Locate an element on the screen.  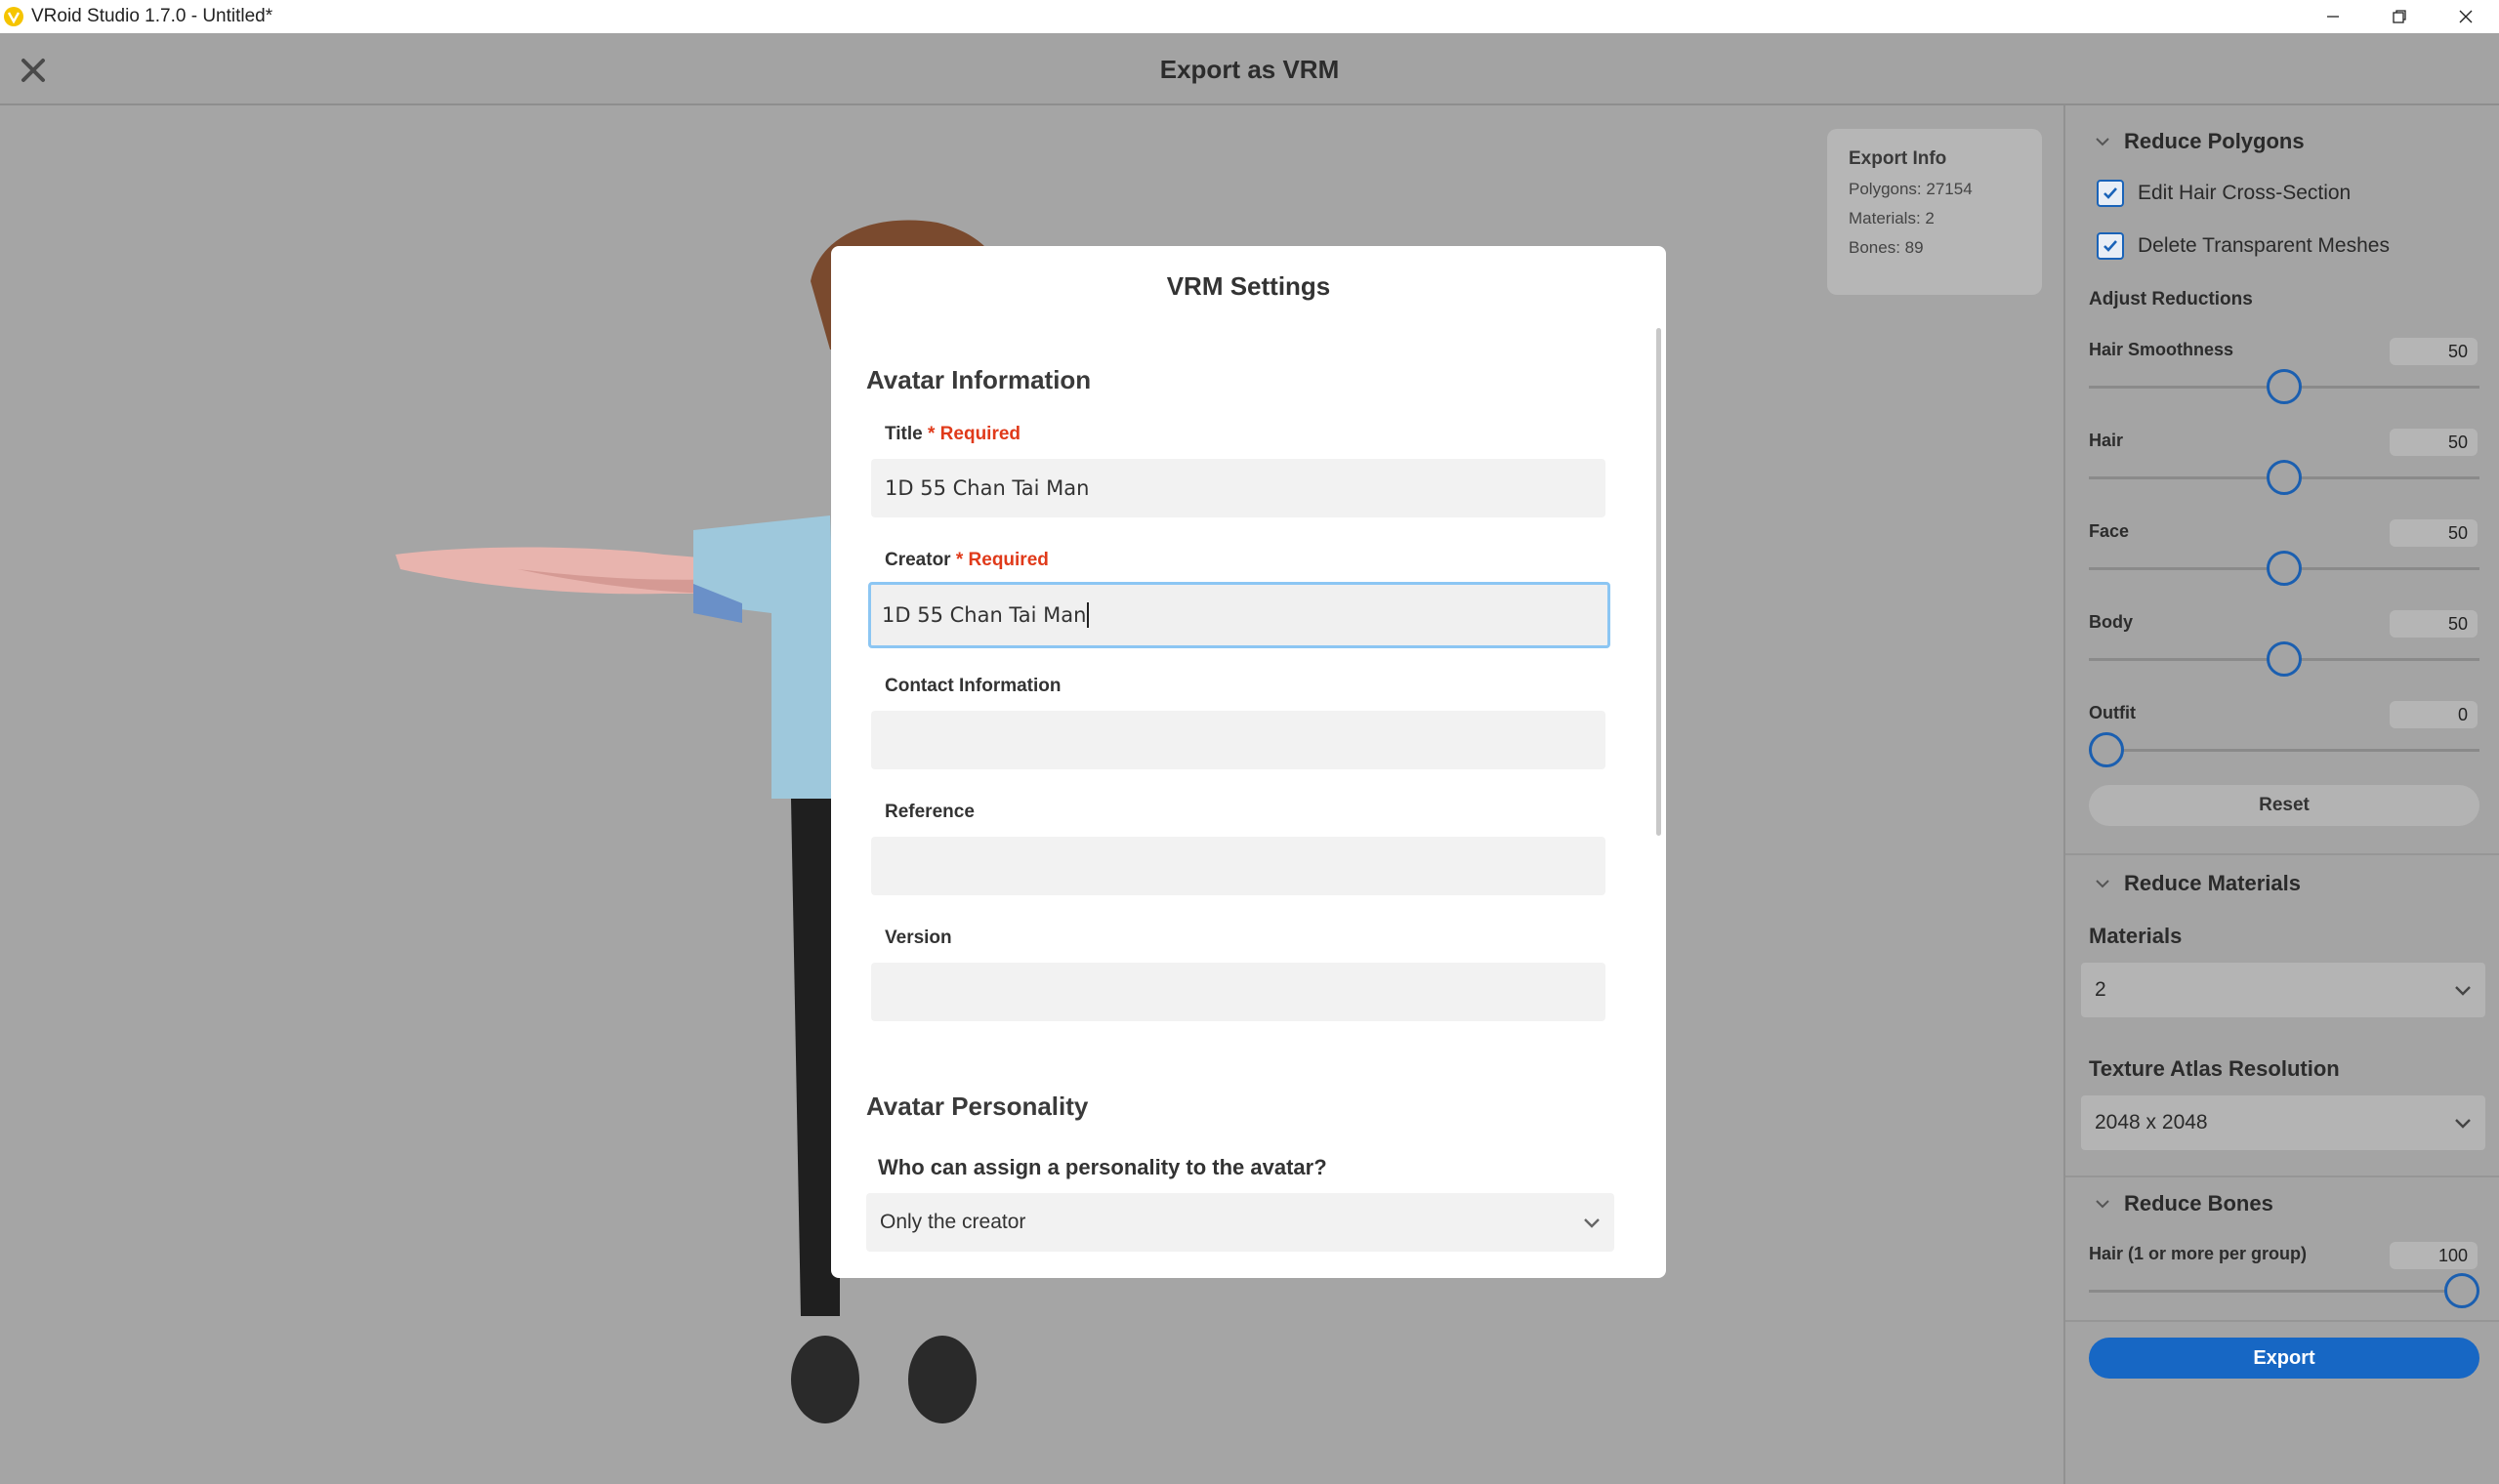
edit-hair-cross-section-checkbox: Edit Hair Cross-Section is located at coordinates (2224, 194).